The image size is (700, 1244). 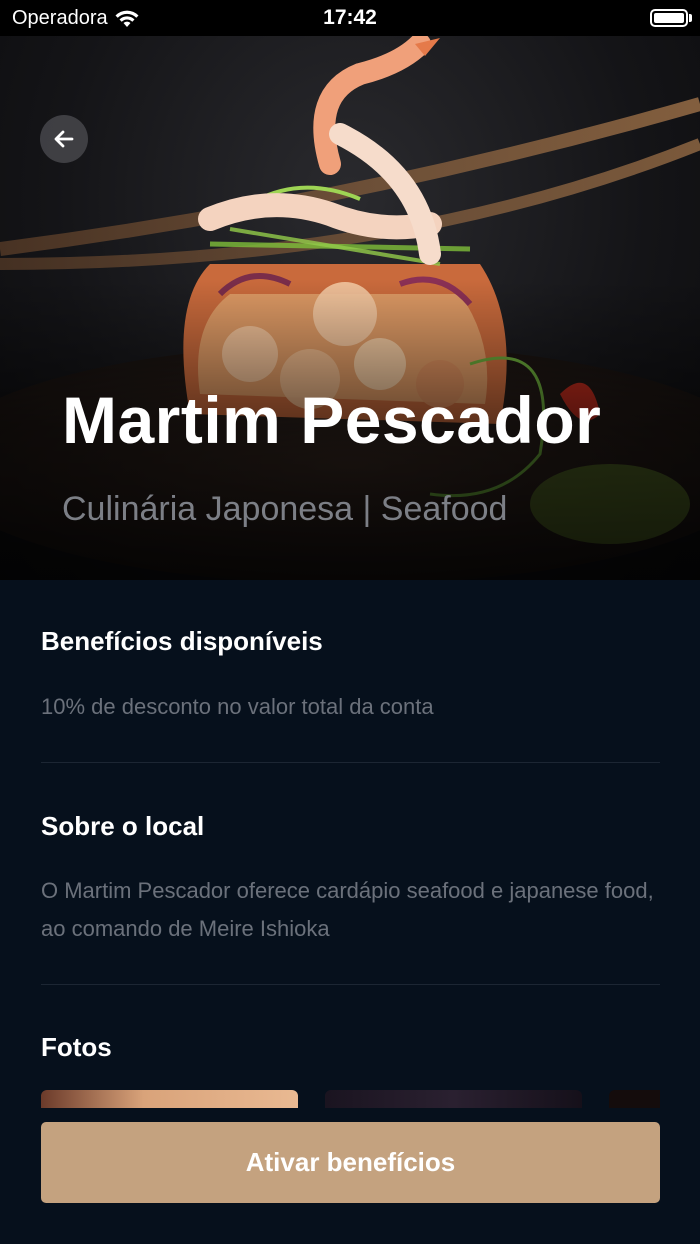 I want to click on photo-gallery, so click(x=350, y=1099).